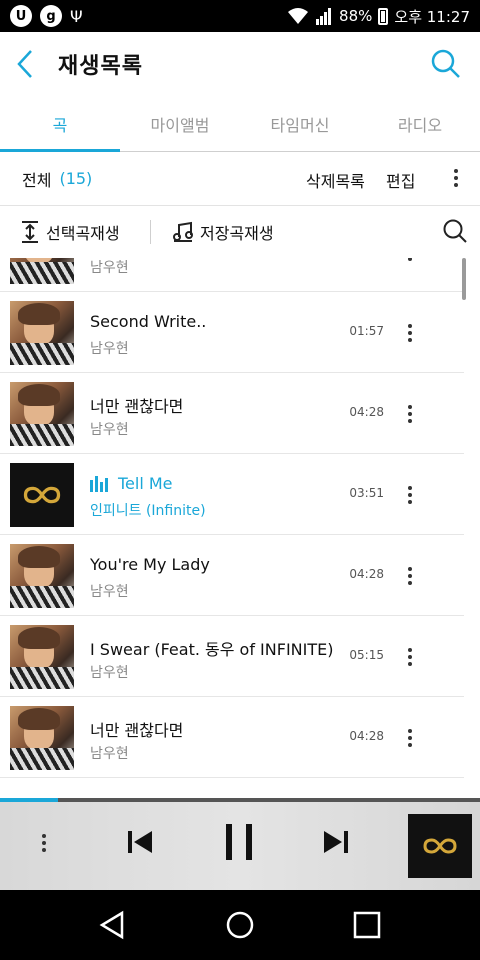 The height and width of the screenshot is (960, 480). What do you see at coordinates (464, 279) in the screenshot?
I see `scrollbar` at bounding box center [464, 279].